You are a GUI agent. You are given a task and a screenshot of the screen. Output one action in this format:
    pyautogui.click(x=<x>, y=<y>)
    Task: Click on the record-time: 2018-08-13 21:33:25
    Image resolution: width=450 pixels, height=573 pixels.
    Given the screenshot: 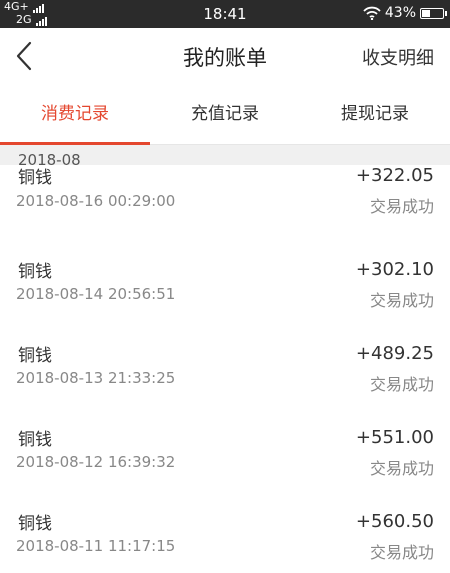 What is the action you would take?
    pyautogui.click(x=96, y=378)
    